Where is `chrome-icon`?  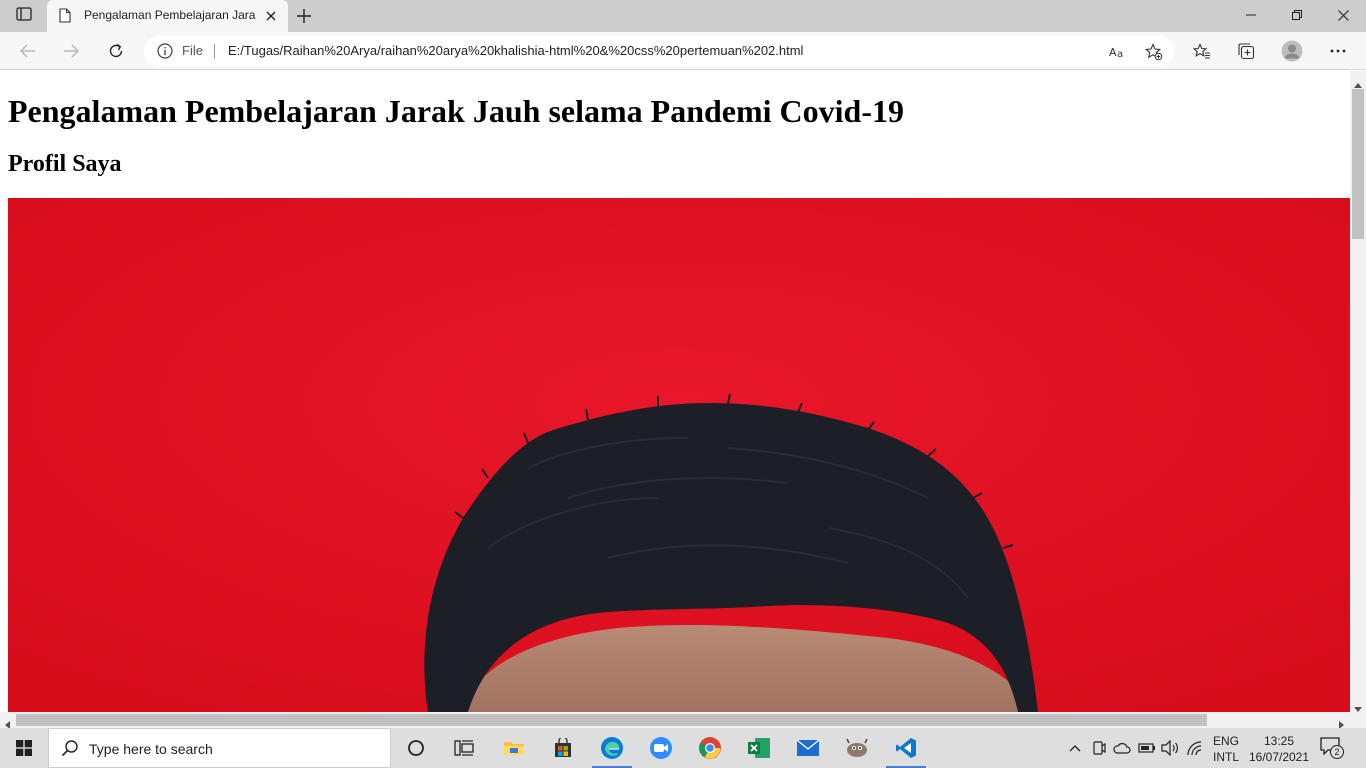
chrome-icon is located at coordinates (710, 748).